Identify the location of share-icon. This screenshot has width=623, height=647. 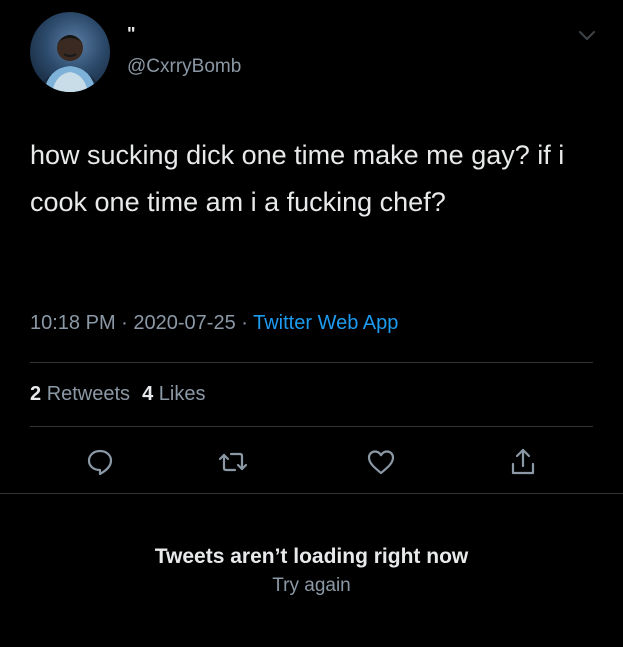
(523, 461).